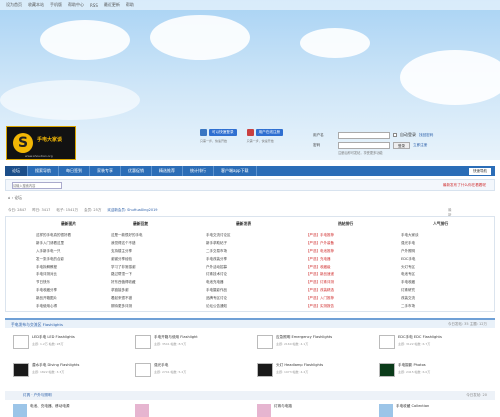  I want to click on list-item: 手电改装分享, so click(216, 259).